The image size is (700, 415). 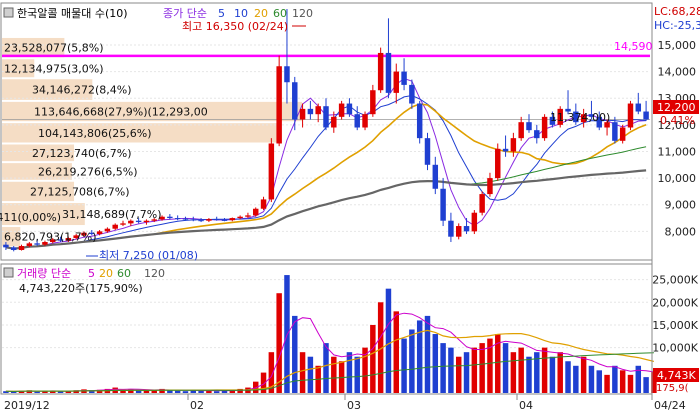 I want to click on legend-label-4: 60, so click(x=280, y=13).